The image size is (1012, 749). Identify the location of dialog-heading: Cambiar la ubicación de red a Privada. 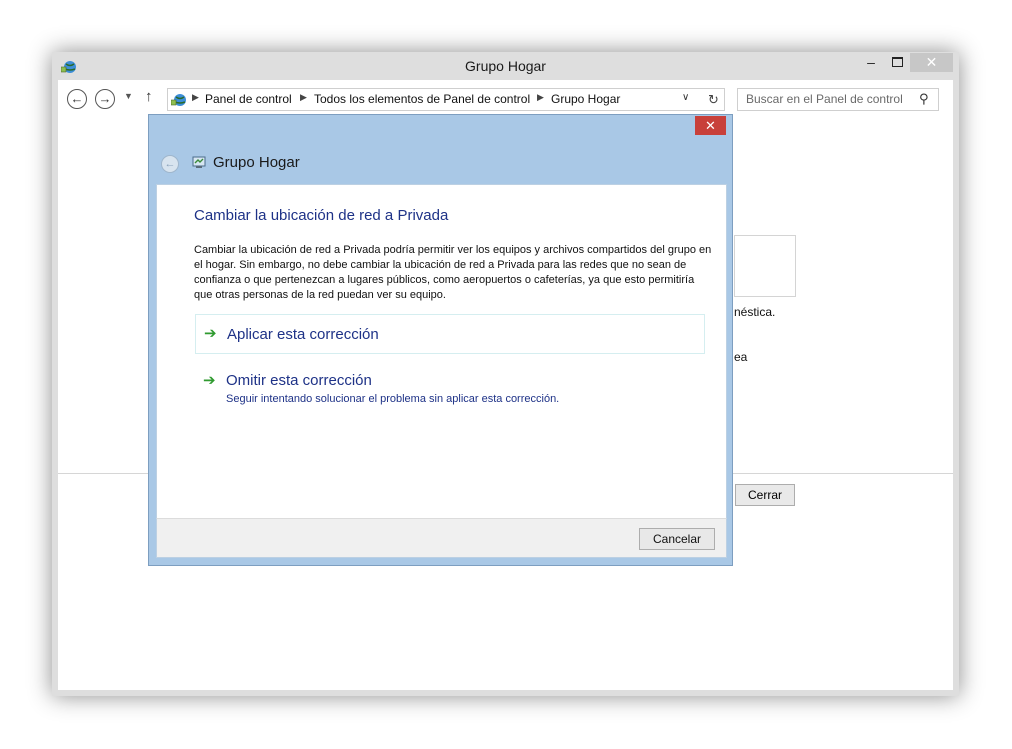
(321, 215).